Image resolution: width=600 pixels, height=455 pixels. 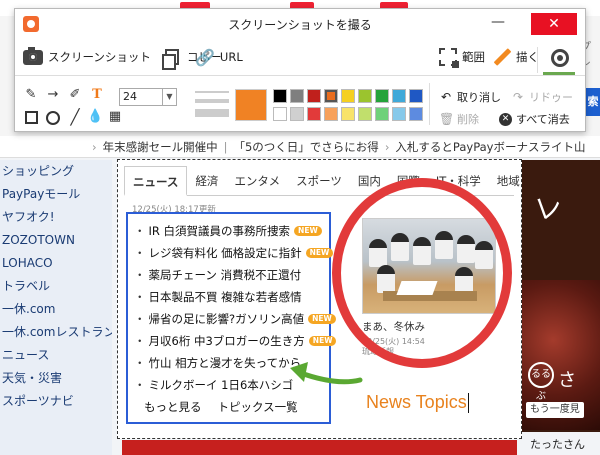 I want to click on mosaic-icon: ▦, so click(x=115, y=117).